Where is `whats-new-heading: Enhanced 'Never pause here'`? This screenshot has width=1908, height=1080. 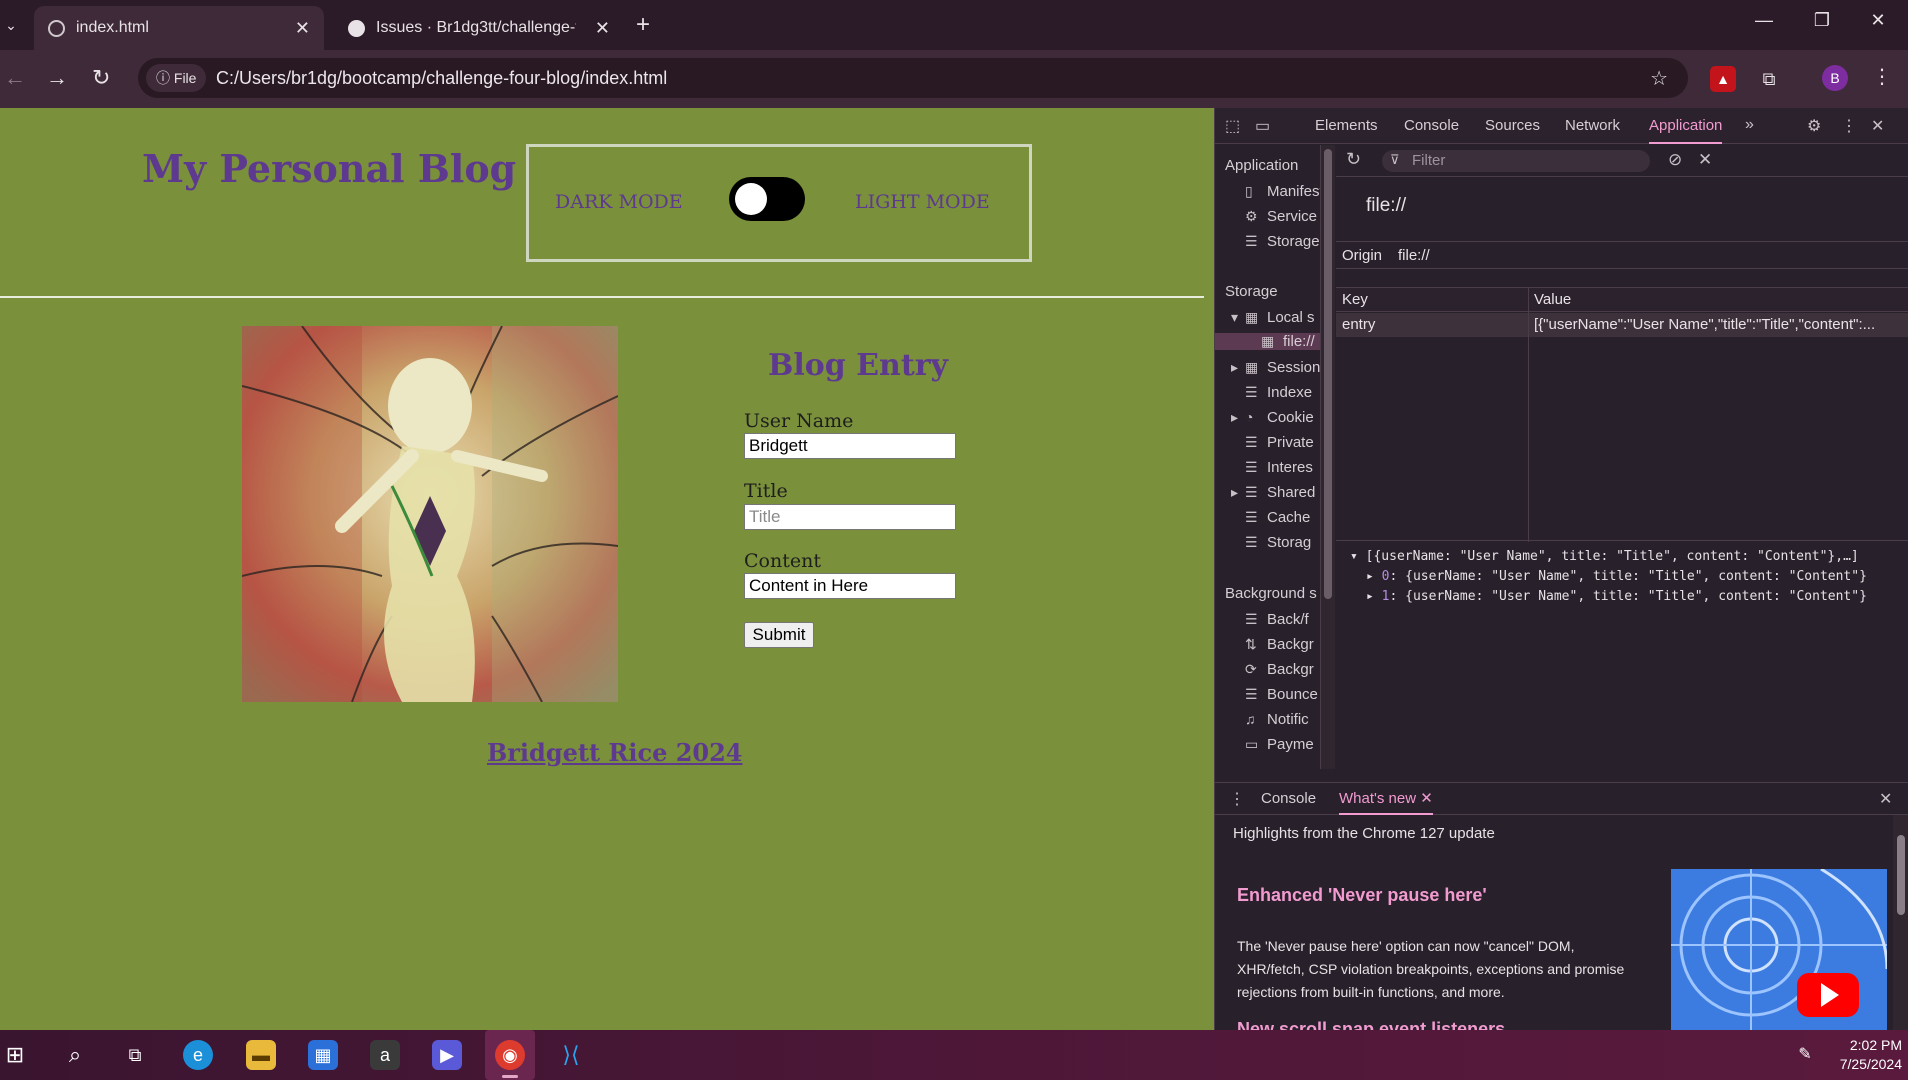
whats-new-heading: Enhanced 'Never pause here' is located at coordinates (1362, 895).